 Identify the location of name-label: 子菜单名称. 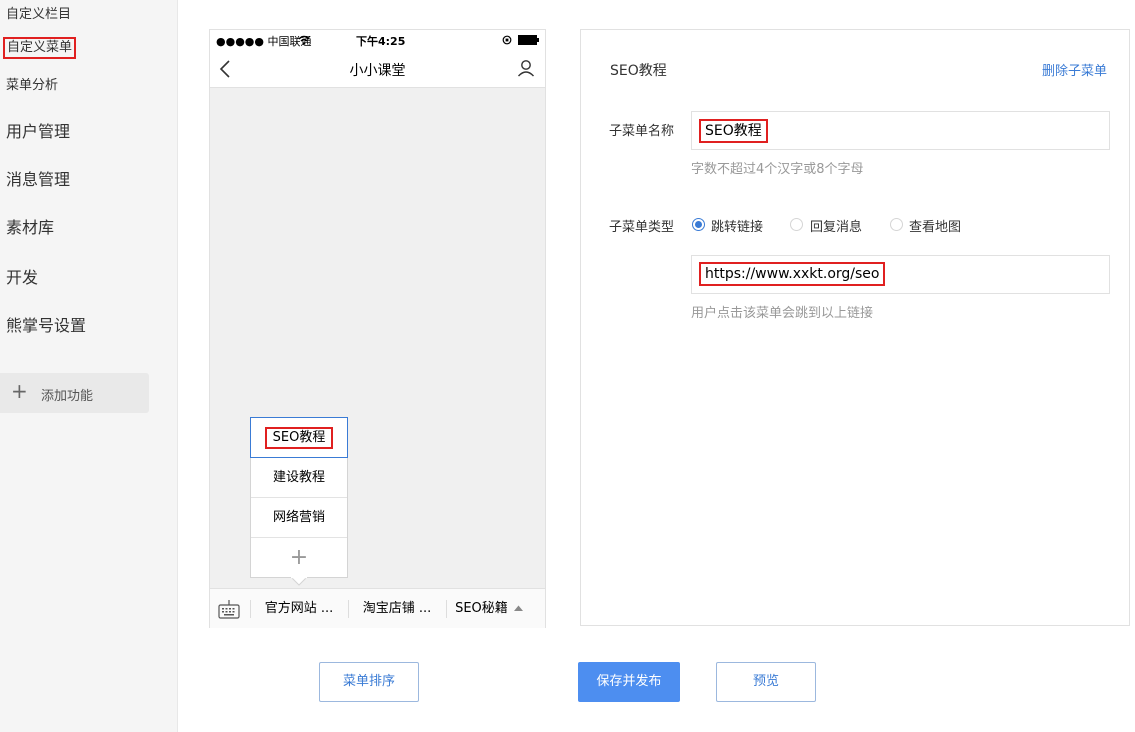
(642, 131).